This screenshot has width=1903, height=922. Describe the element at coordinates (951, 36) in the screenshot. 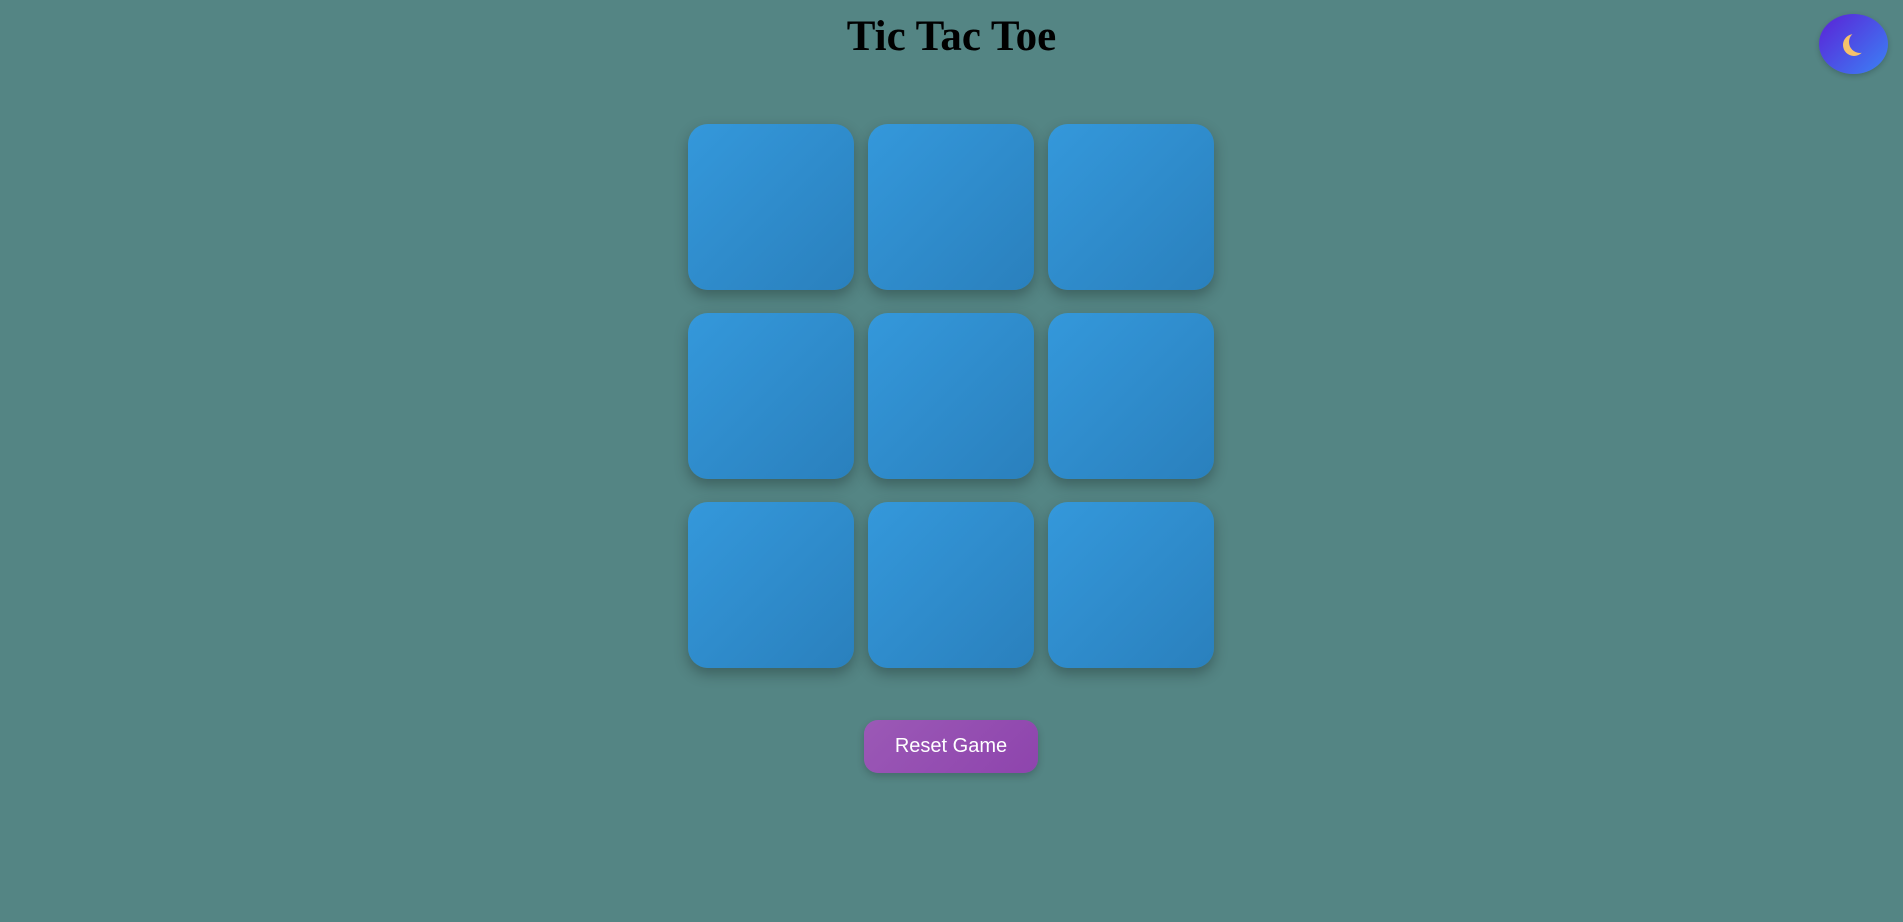

I see `page-title: Tic Tac Toe` at that location.